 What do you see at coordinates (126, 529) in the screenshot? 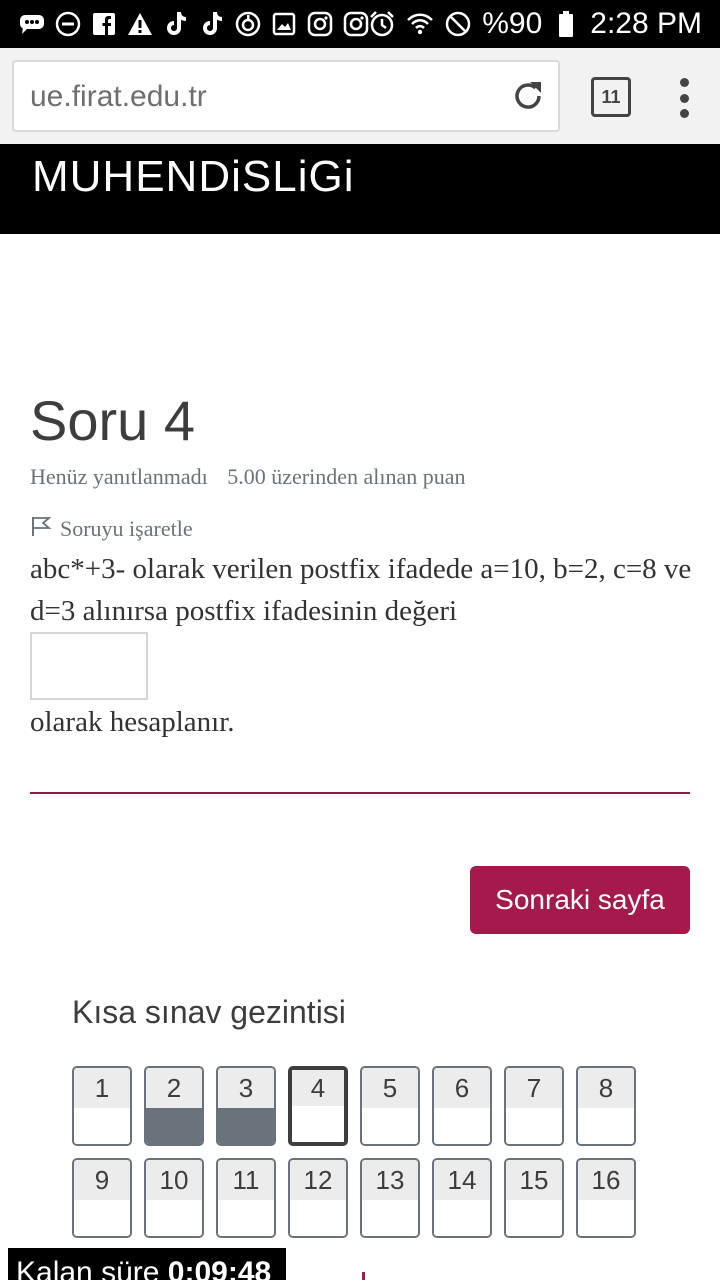
I see `flag-label: Soruyu işaretle` at bounding box center [126, 529].